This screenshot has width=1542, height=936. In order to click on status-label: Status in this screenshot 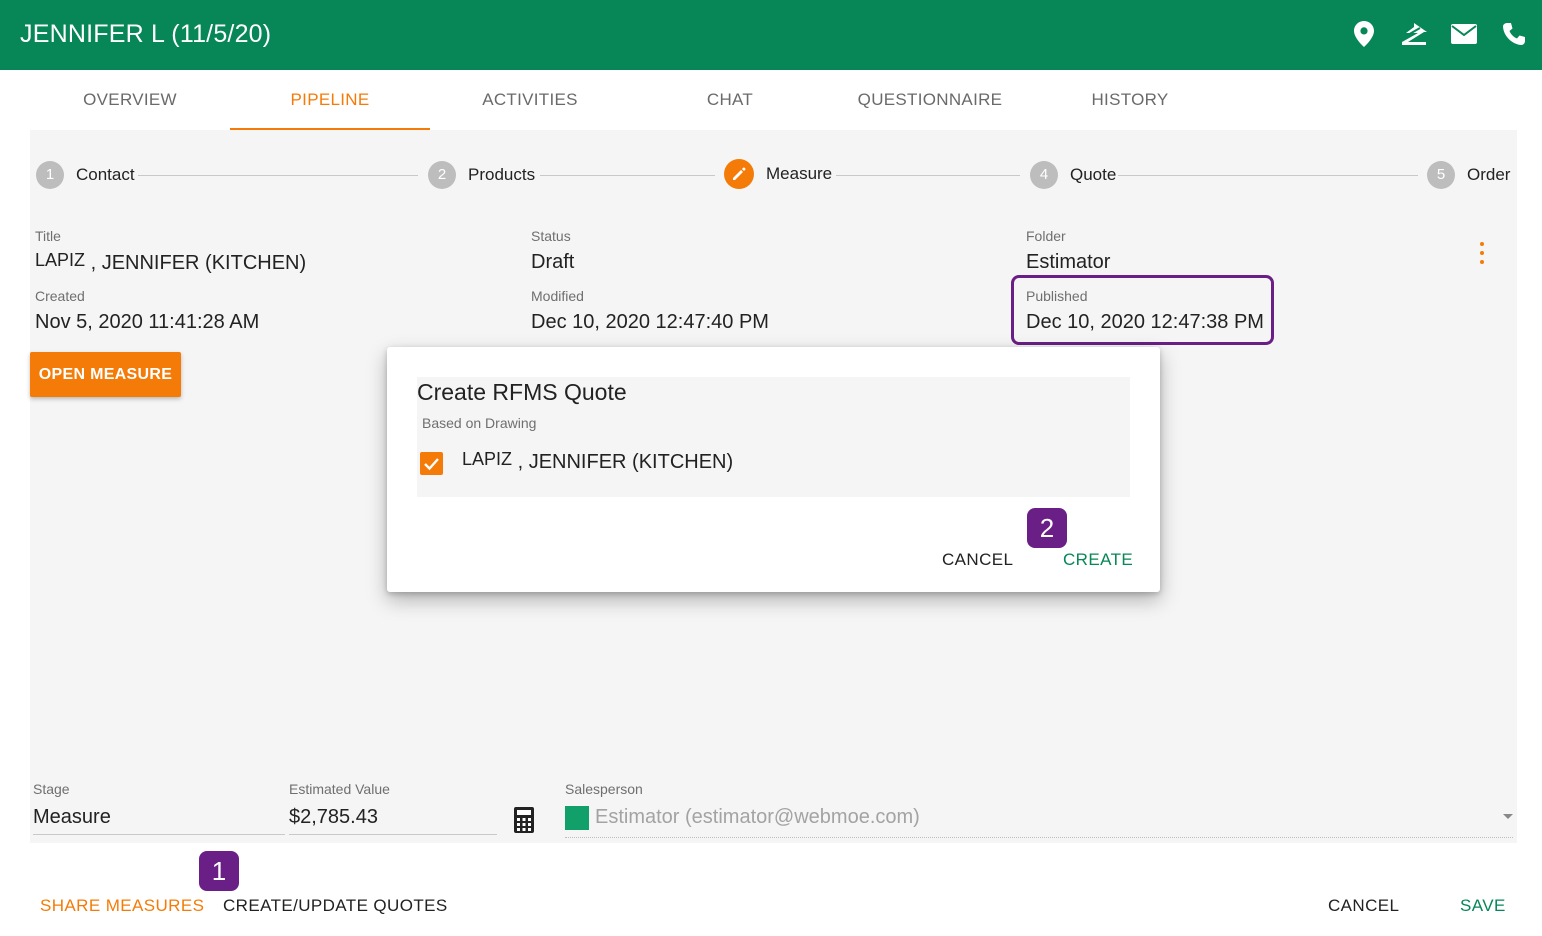, I will do `click(551, 236)`.